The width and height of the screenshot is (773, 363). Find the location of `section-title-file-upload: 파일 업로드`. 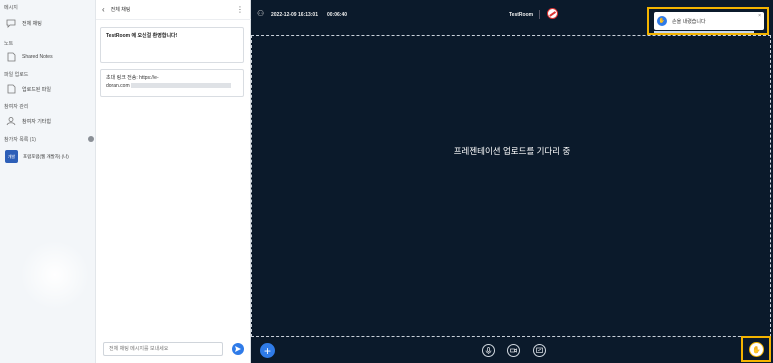

section-title-file-upload: 파일 업로드 is located at coordinates (16, 75).